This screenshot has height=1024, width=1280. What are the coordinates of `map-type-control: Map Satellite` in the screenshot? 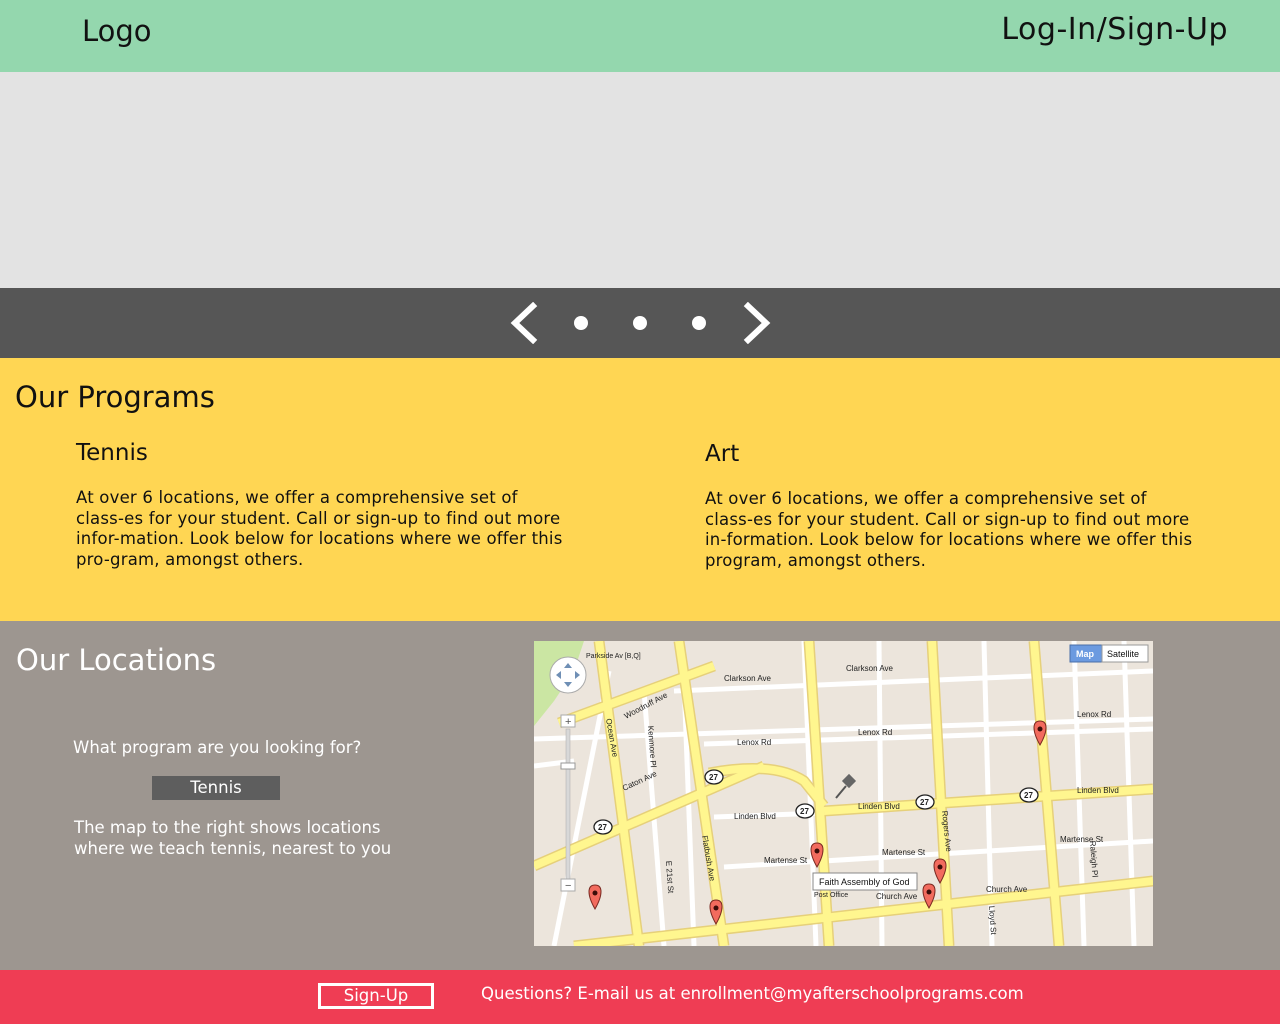 It's located at (1109, 653).